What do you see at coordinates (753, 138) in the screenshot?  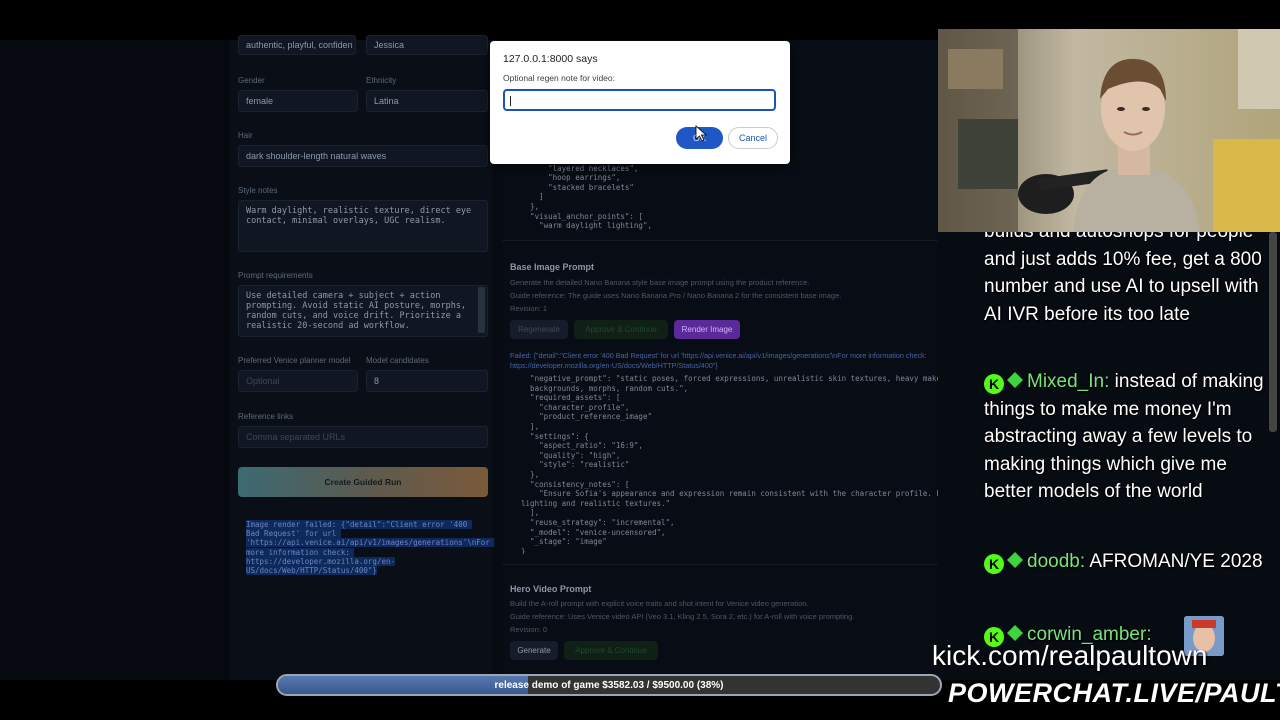 I see `cancel-button: Cancel` at bounding box center [753, 138].